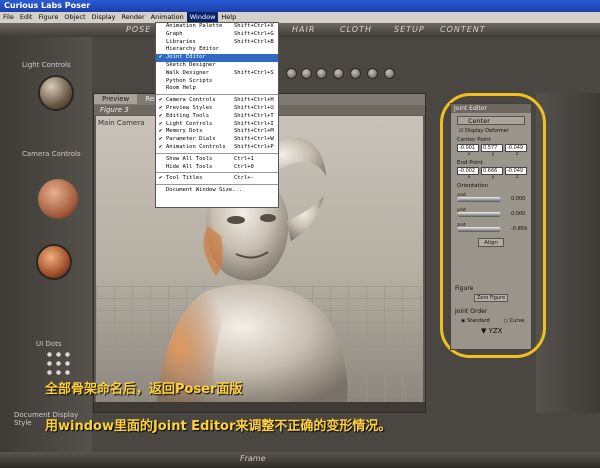 This screenshot has height=468, width=600. What do you see at coordinates (491, 298) in the screenshot?
I see `zero-figure-button: Zero Figure` at bounding box center [491, 298].